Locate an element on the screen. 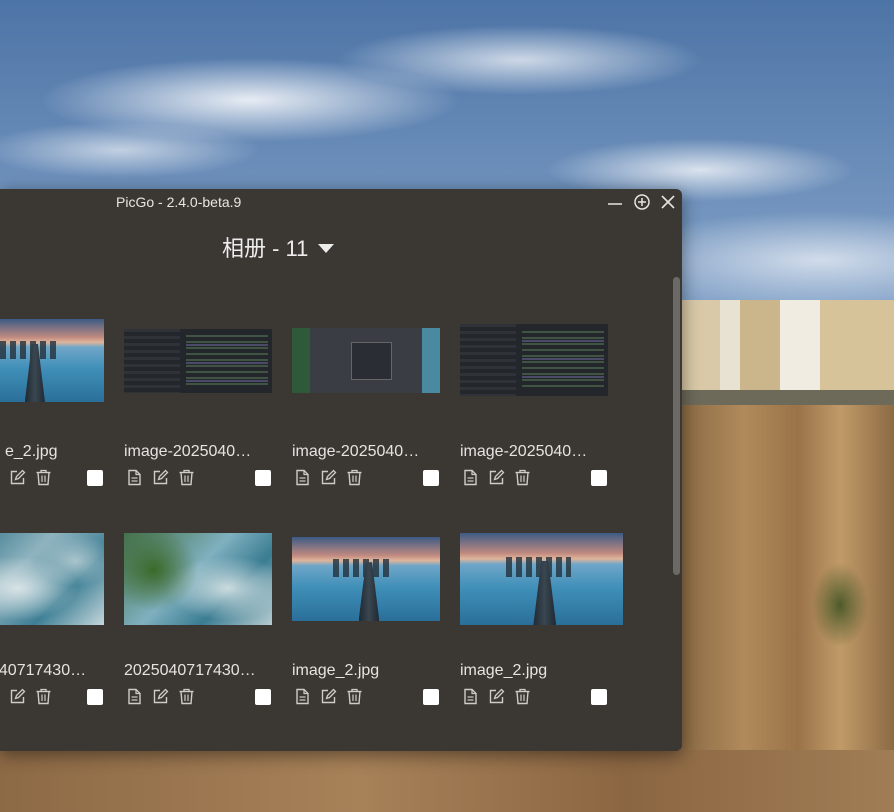  maximize-icon is located at coordinates (642, 202).